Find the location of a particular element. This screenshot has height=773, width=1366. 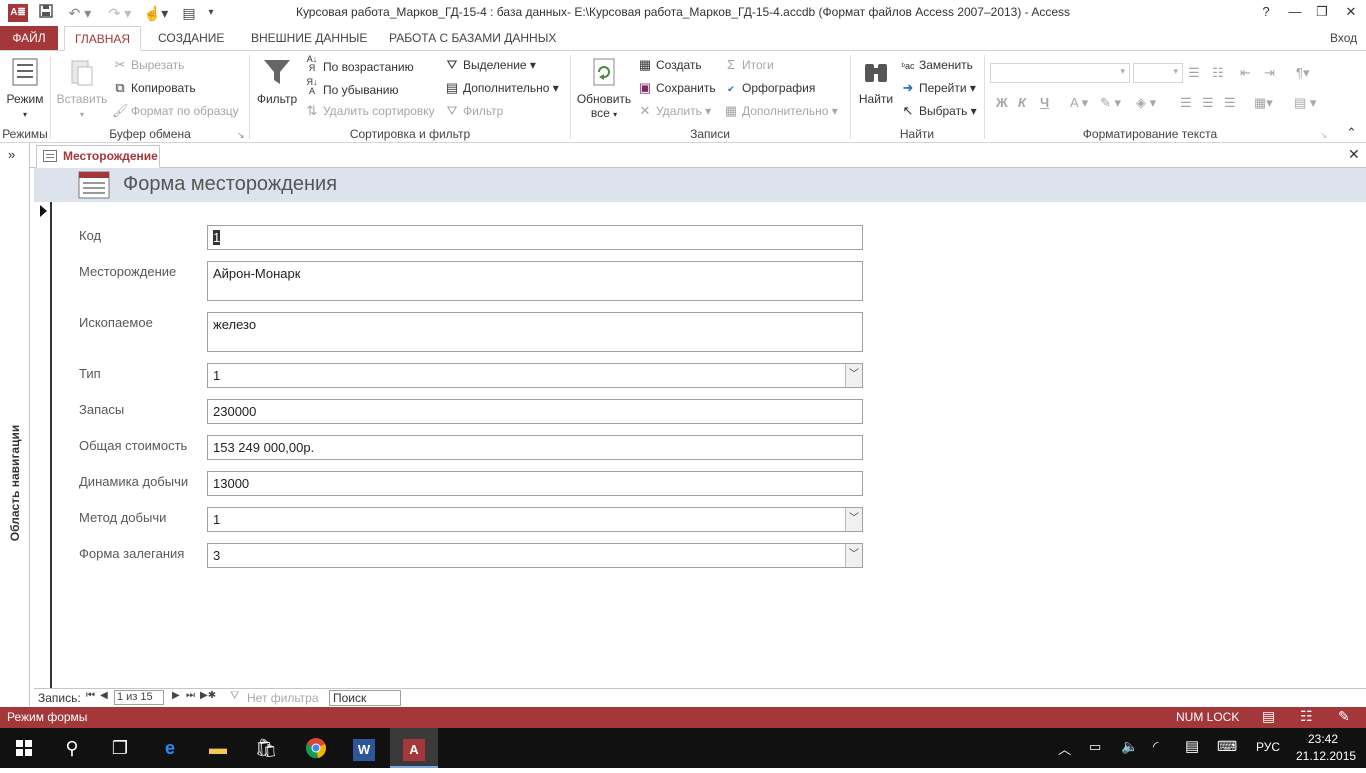

collapse-ribbon-icon: ⌃ is located at coordinates (1351, 133).